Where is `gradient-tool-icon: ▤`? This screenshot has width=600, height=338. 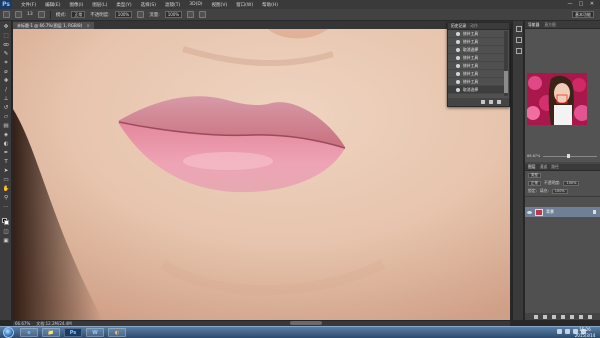
gradient-tool-icon: ▤ is located at coordinates (6, 126).